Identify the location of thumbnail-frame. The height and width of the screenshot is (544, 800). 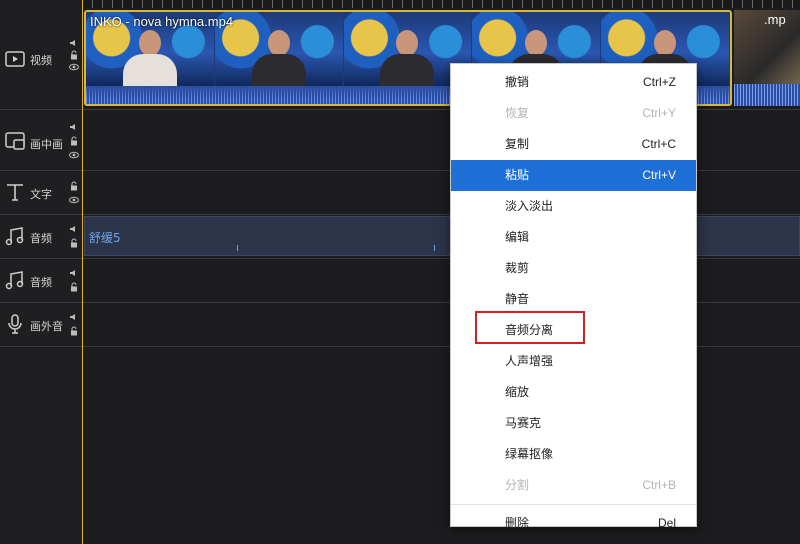
(279, 49).